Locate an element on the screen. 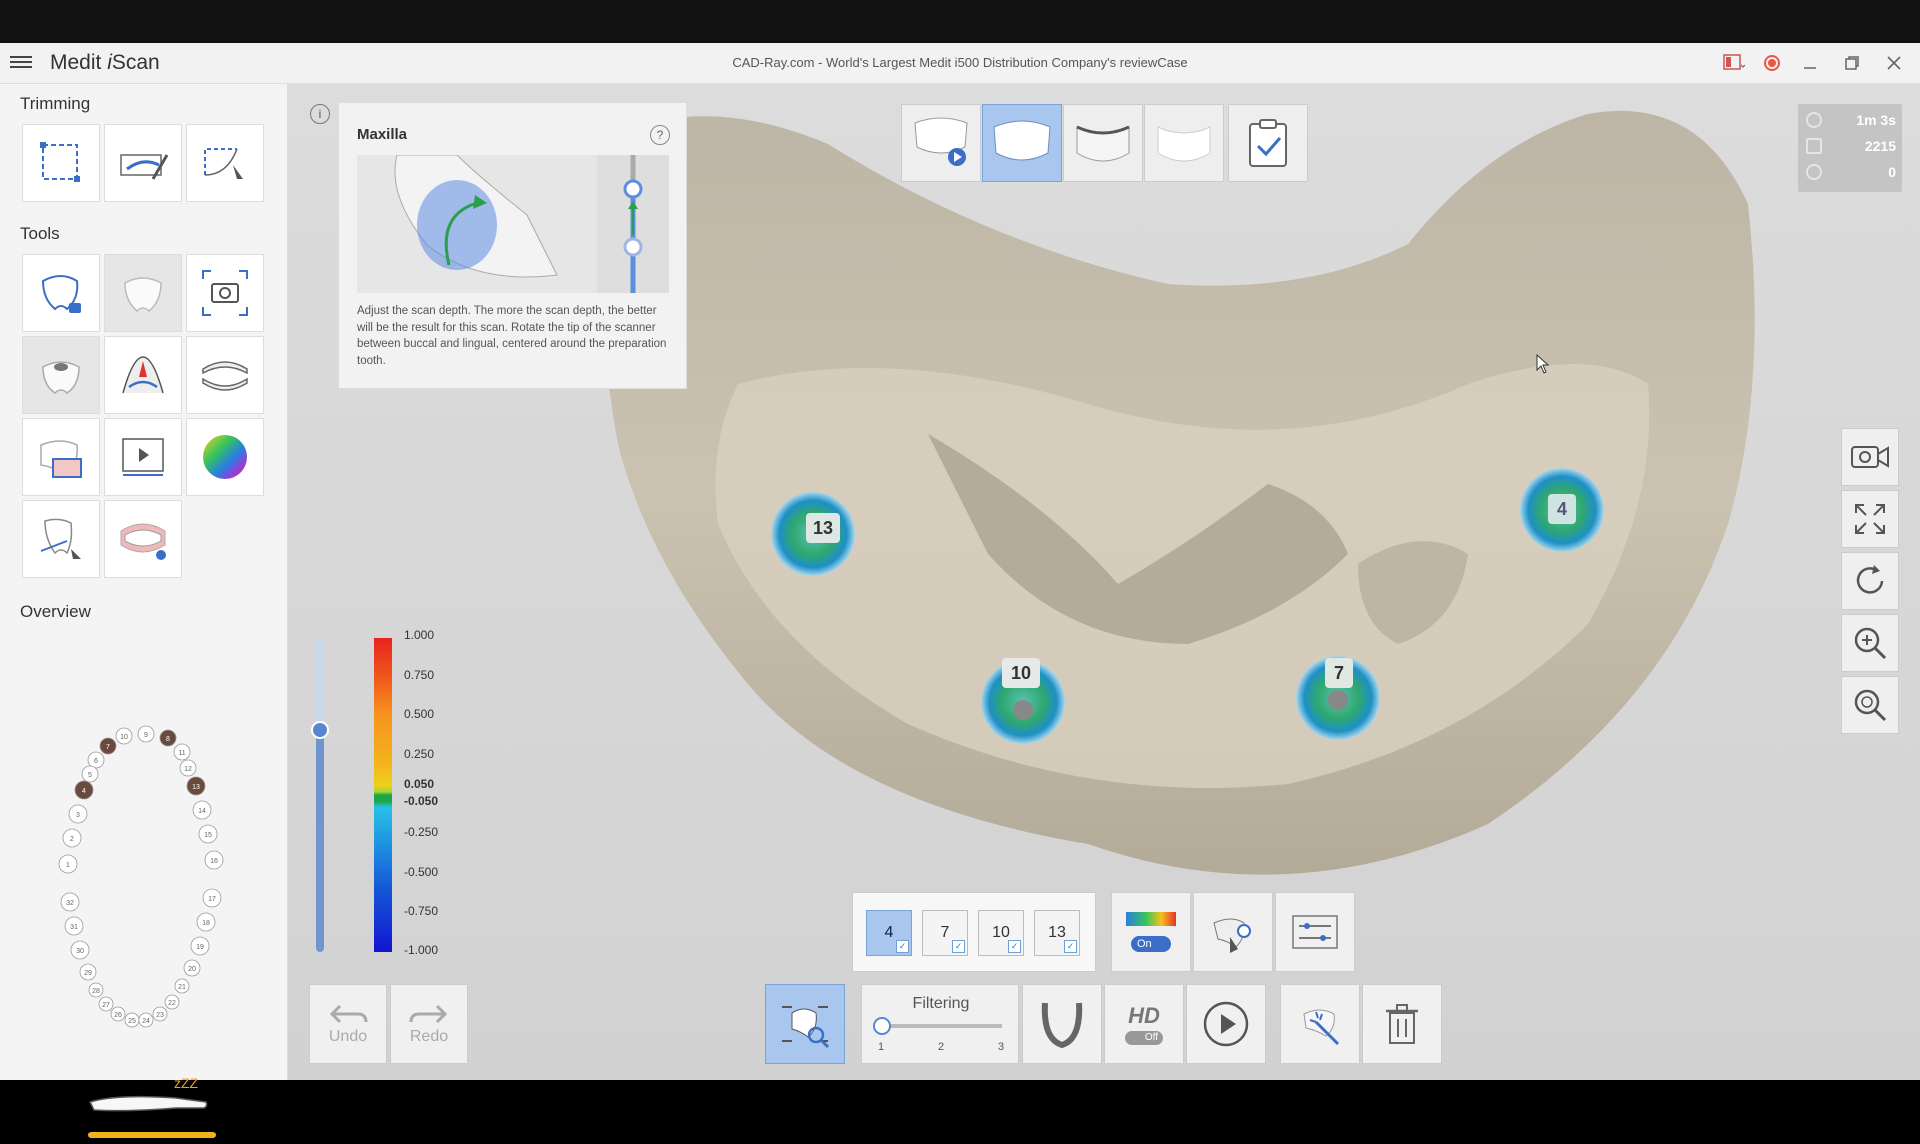 The image size is (1920, 1144). video-camera-icon is located at coordinates (1870, 457).